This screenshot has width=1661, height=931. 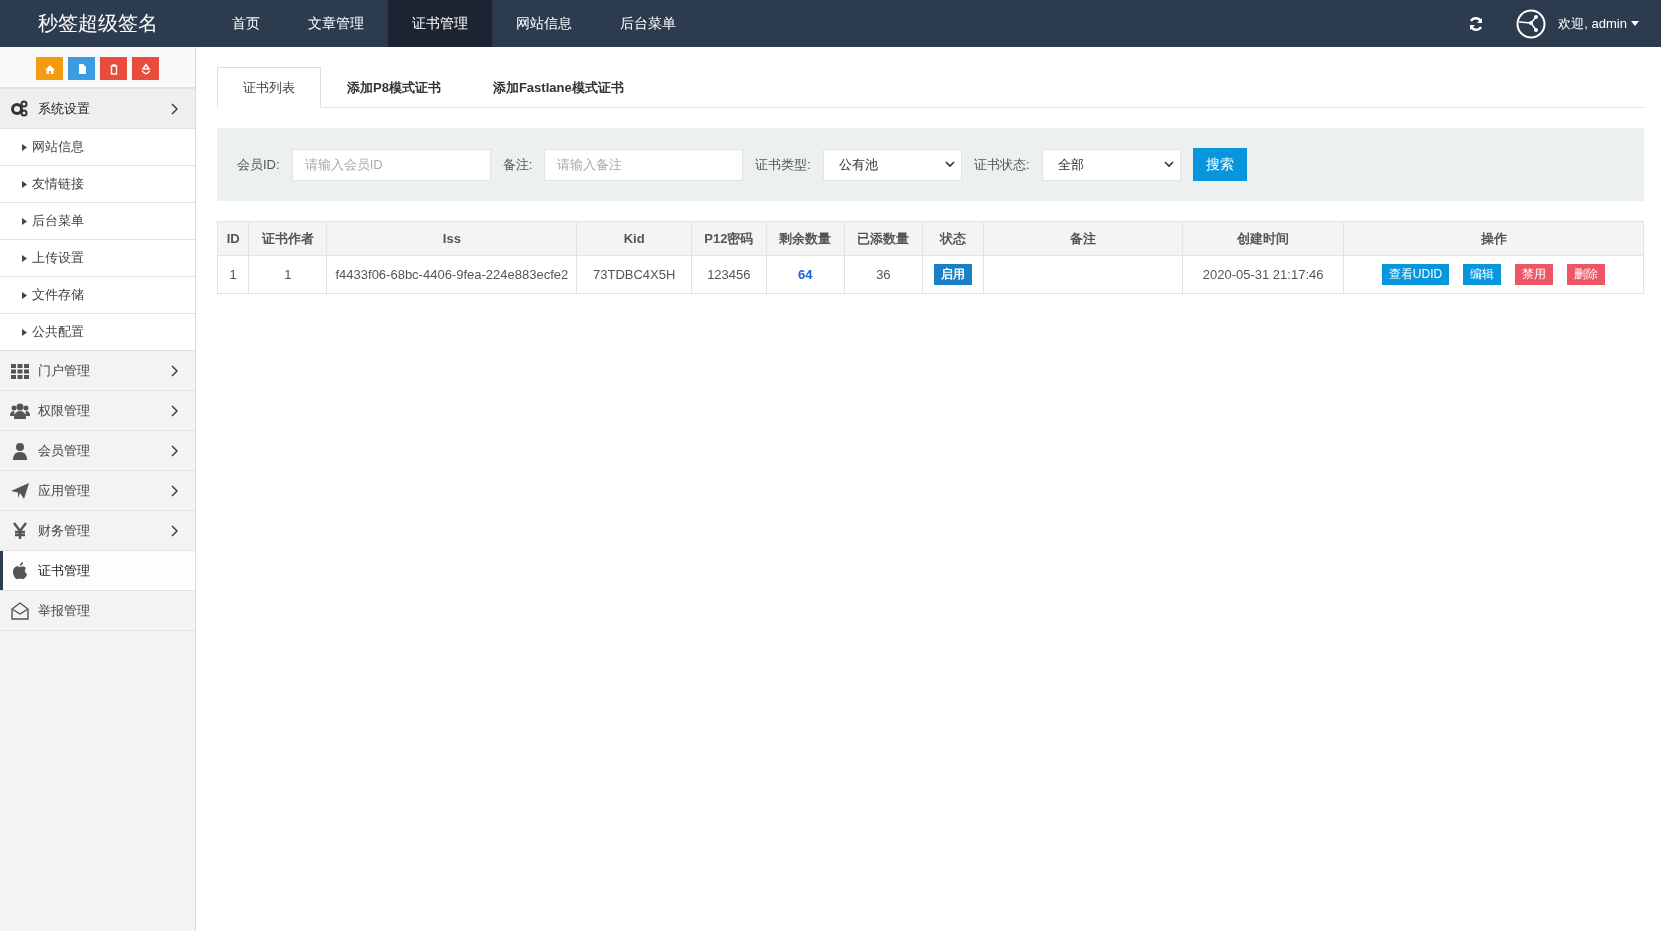 What do you see at coordinates (145, 68) in the screenshot?
I see `recycle-button` at bounding box center [145, 68].